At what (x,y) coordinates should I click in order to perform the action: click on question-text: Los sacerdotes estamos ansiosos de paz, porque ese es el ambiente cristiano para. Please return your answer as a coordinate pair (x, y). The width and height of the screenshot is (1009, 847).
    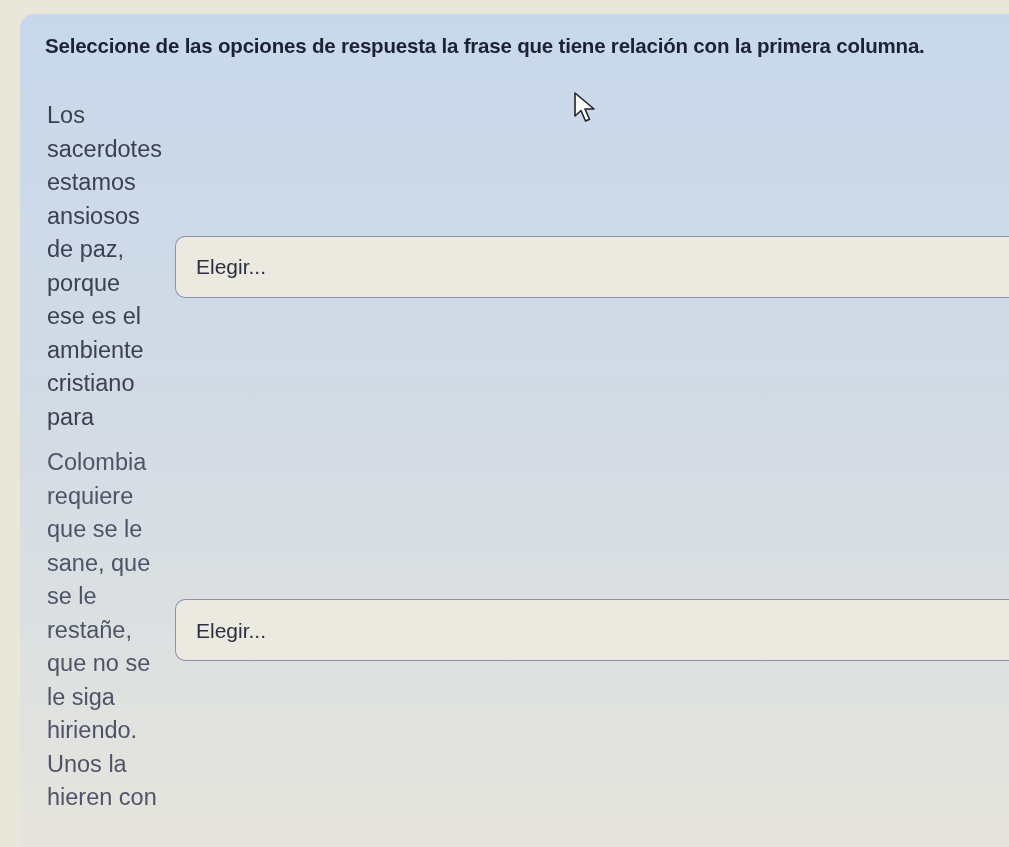
    Looking at the image, I should click on (104, 266).